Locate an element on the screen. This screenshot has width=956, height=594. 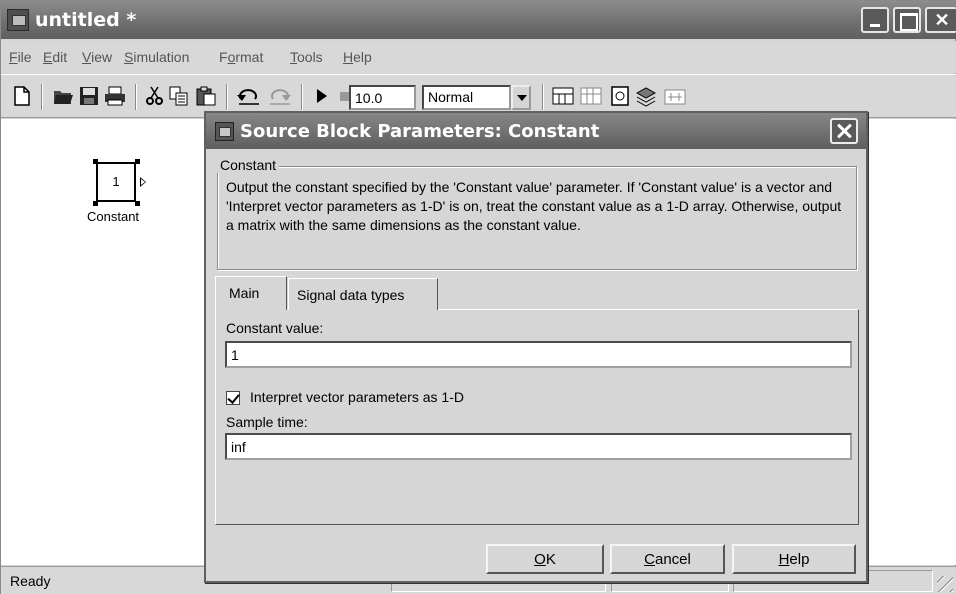
menu-format: Format is located at coordinates (241, 57).